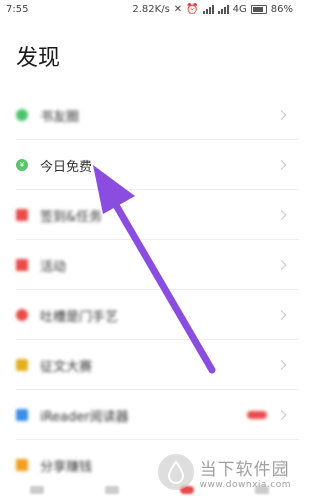 Image resolution: width=320 pixels, height=500 pixels. I want to click on watermark-text: 当下软件园 www.downxia.com, so click(245, 472).